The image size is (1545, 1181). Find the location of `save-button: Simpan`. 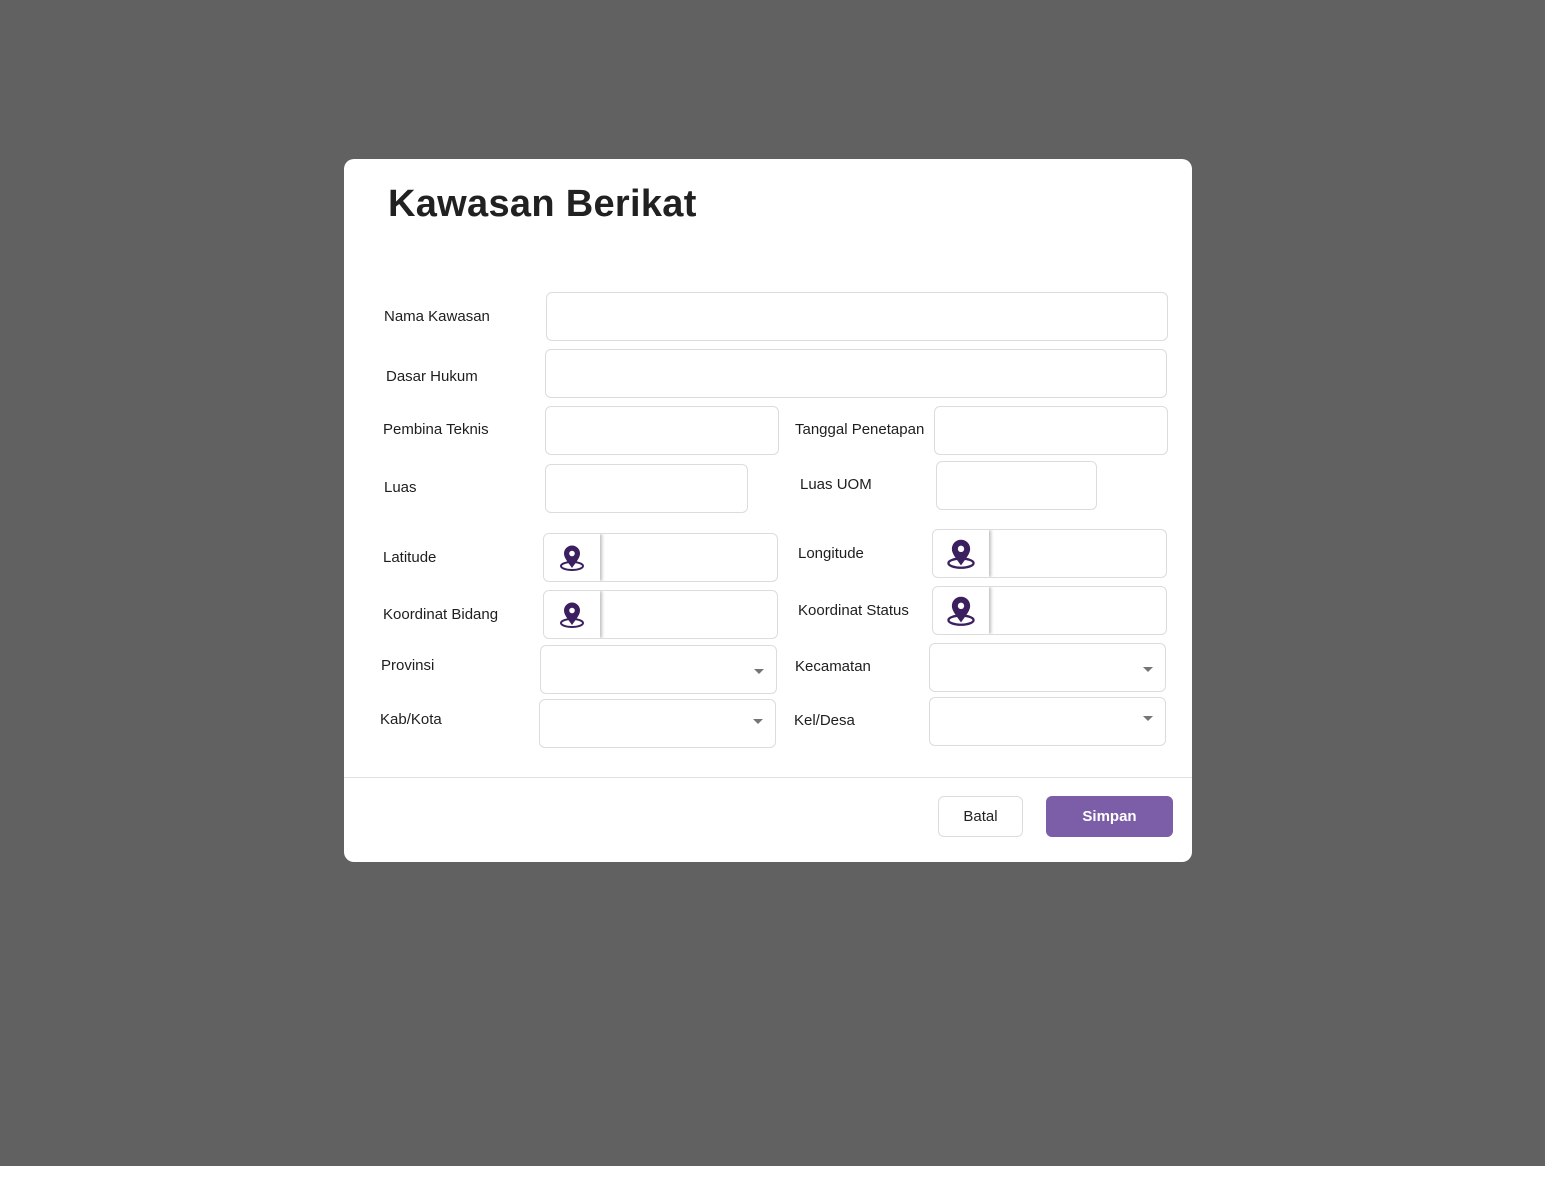

save-button: Simpan is located at coordinates (1109, 816).